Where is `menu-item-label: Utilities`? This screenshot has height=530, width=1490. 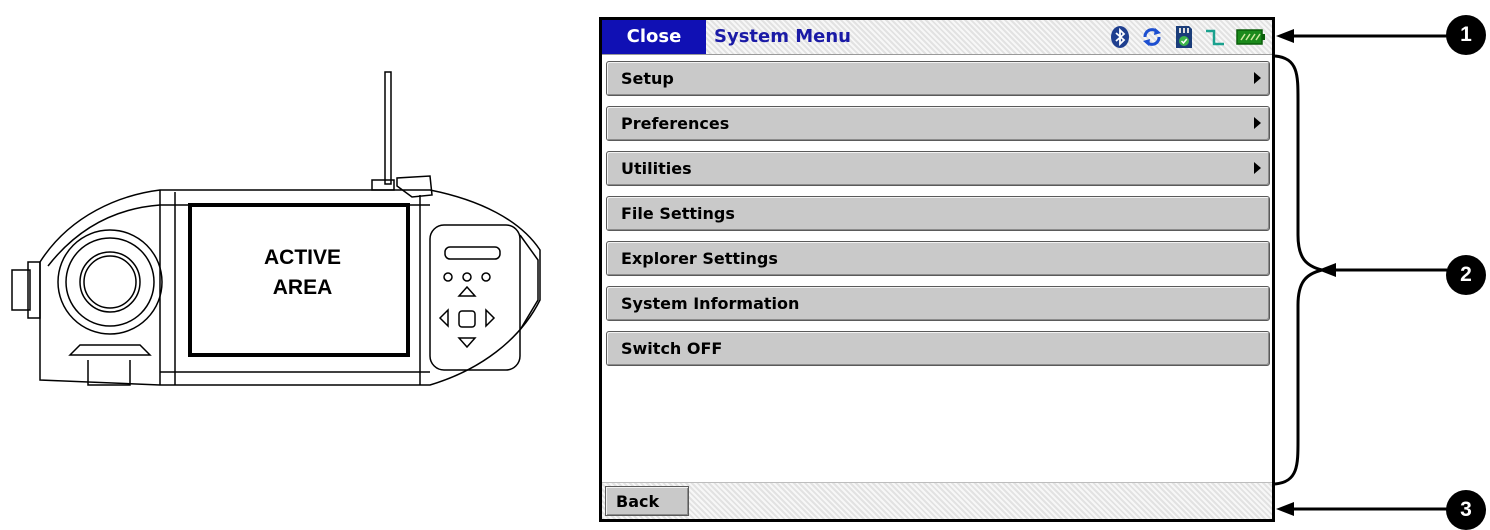 menu-item-label: Utilities is located at coordinates (656, 168).